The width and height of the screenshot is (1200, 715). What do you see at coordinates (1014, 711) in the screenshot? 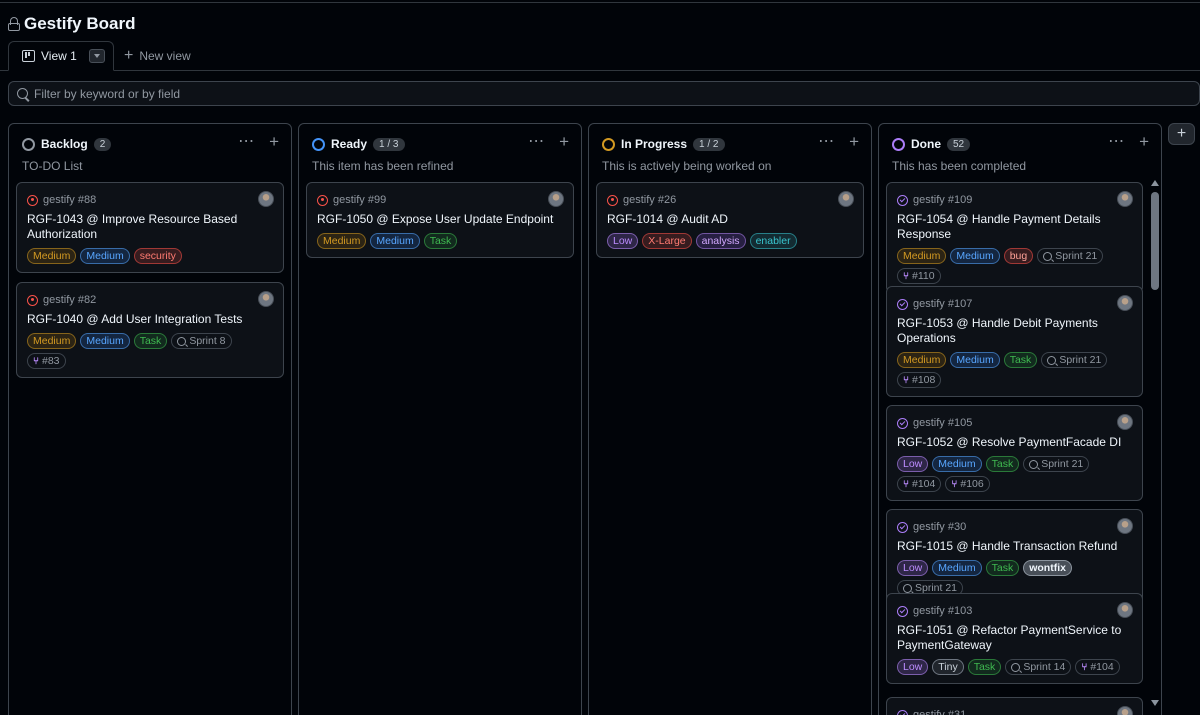
I see `card-reference: gestify #31` at bounding box center [1014, 711].